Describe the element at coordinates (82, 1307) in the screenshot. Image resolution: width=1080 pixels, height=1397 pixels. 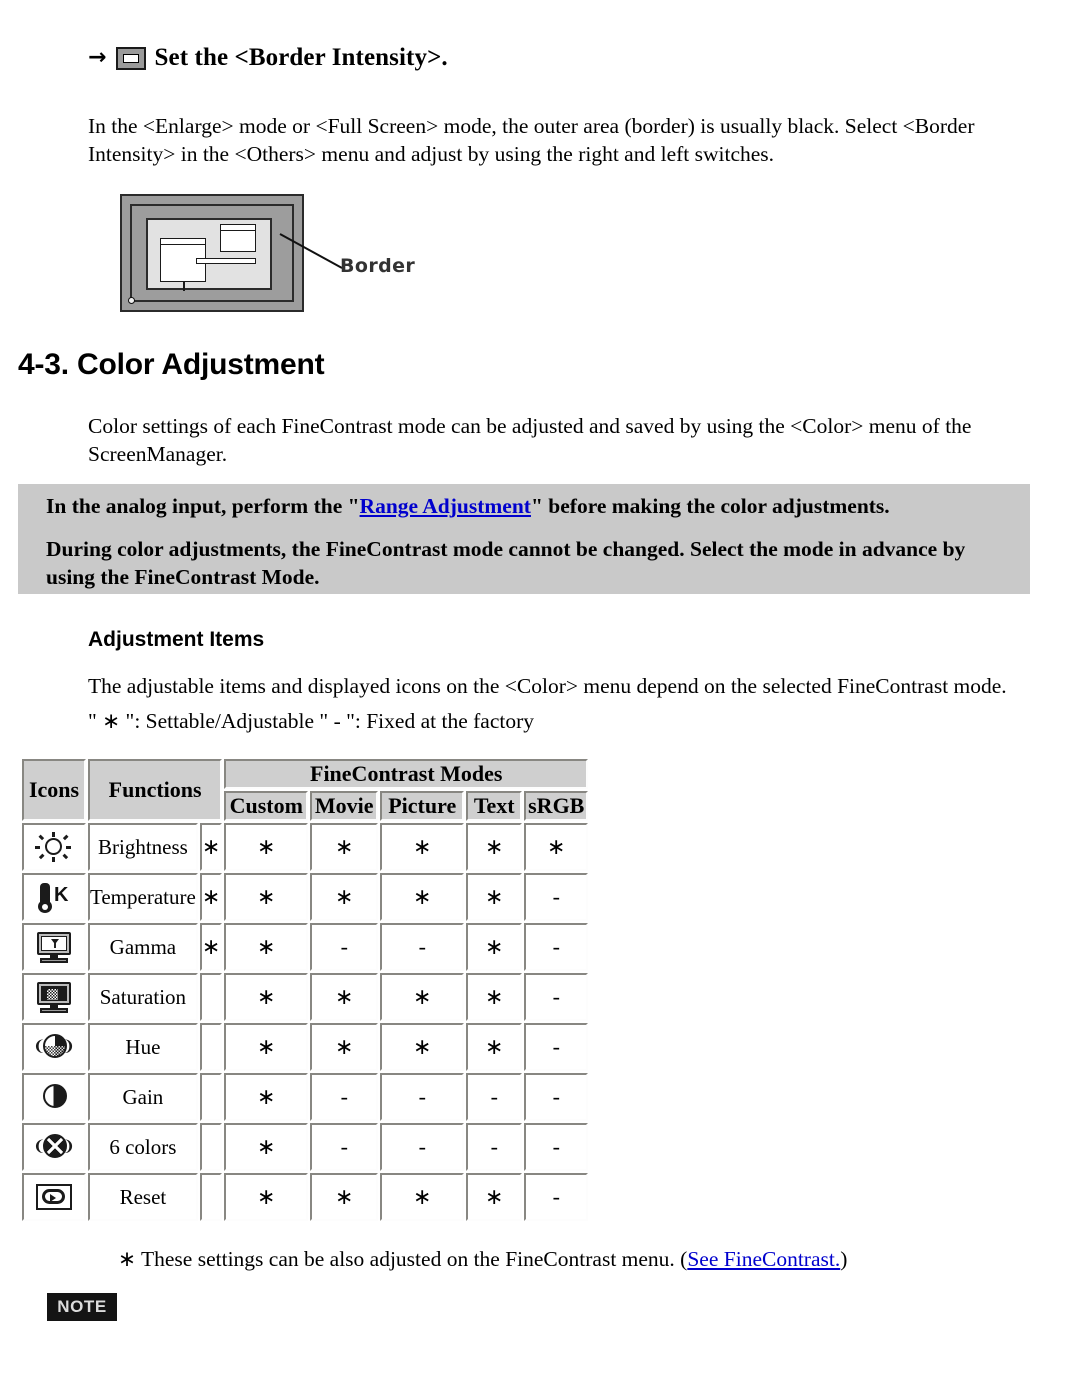
I see `note-badge: NOTE` at that location.